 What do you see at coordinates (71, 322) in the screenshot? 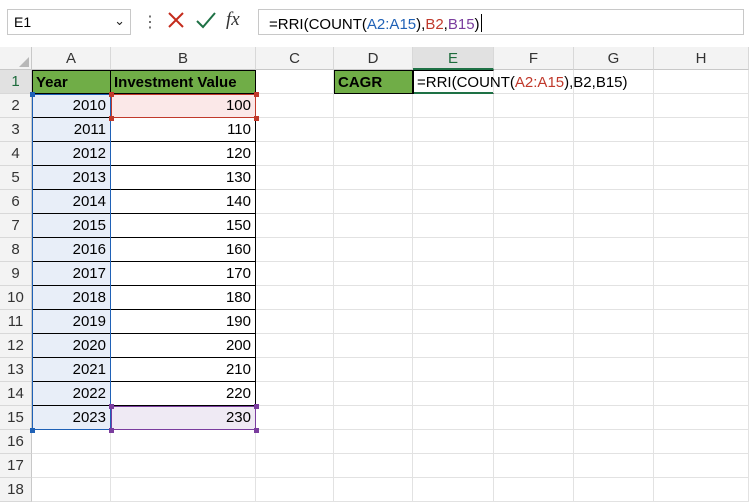
I see `year-cell: 2019` at bounding box center [71, 322].